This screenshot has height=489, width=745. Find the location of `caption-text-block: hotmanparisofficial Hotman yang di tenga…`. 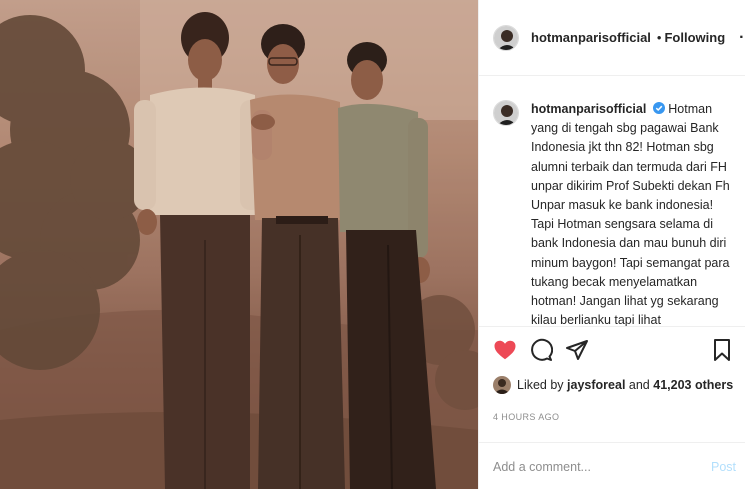

caption-text-block: hotmanparisofficial Hotman yang di tenga… is located at coordinates (631, 213).